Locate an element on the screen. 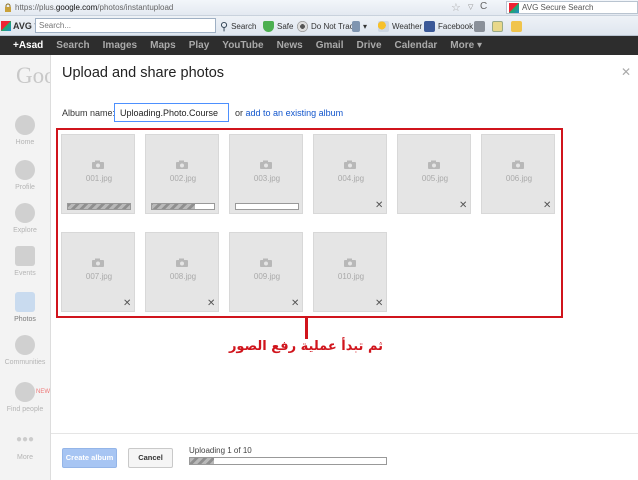 The width and height of the screenshot is (638, 480). notepad-icon is located at coordinates (497, 26).